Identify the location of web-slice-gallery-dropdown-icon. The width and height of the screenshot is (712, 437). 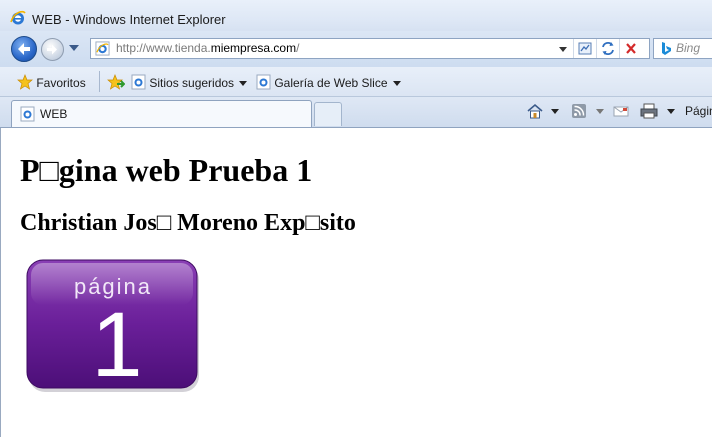
(396, 84).